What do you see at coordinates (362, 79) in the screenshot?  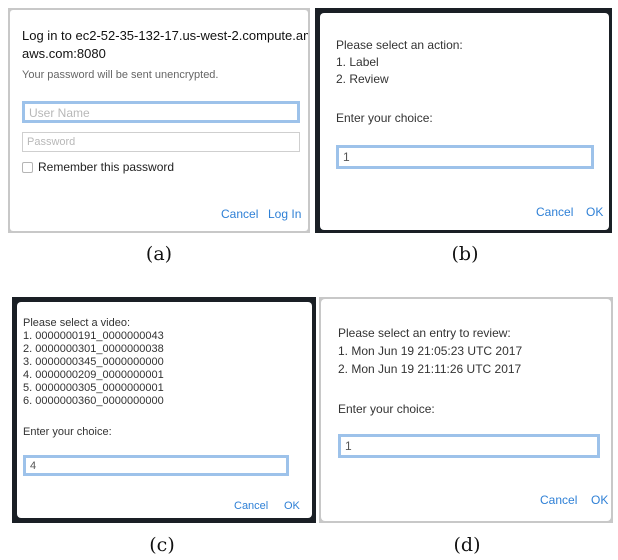 I see `action-option-2: 2. Review` at bounding box center [362, 79].